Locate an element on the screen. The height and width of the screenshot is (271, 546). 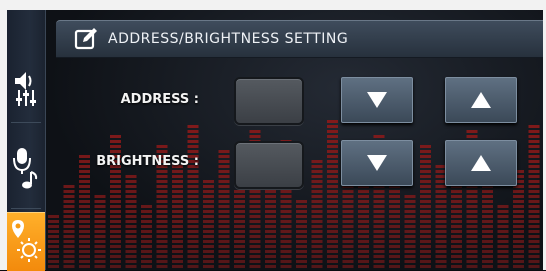
brightness-value-field is located at coordinates (269, 165).